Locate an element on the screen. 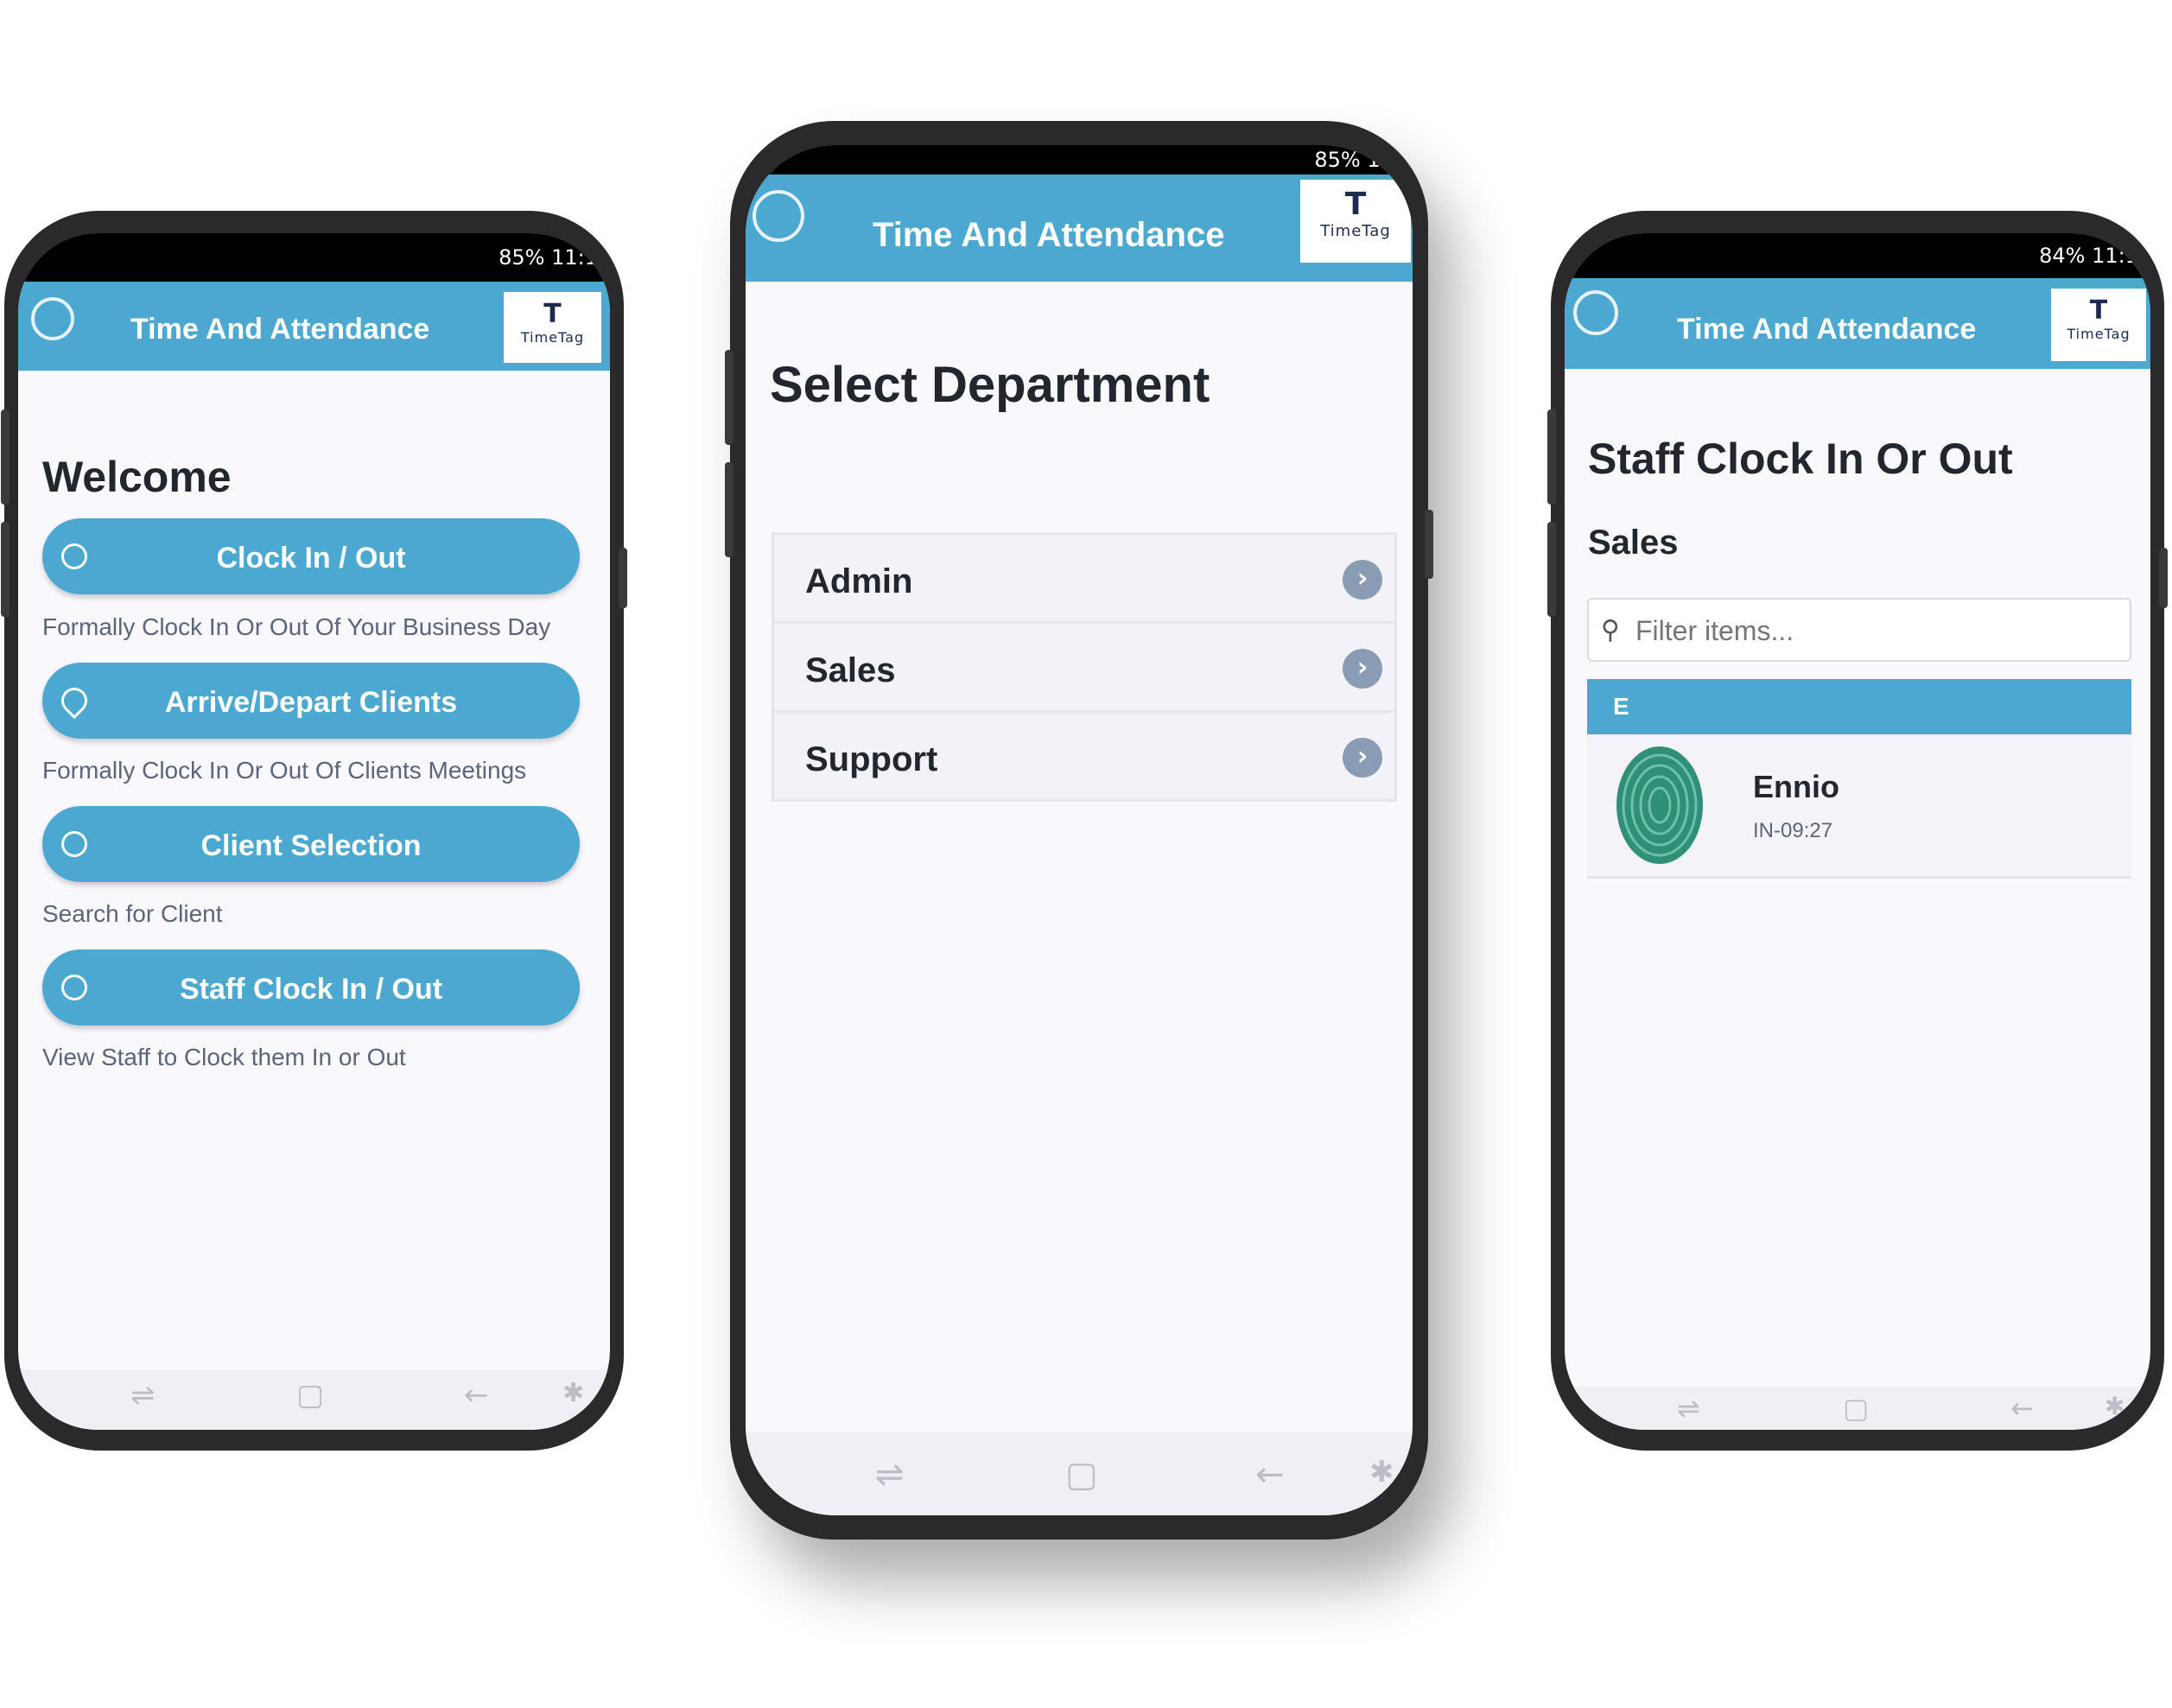  status-text: 85% 11:1 is located at coordinates (548, 257).